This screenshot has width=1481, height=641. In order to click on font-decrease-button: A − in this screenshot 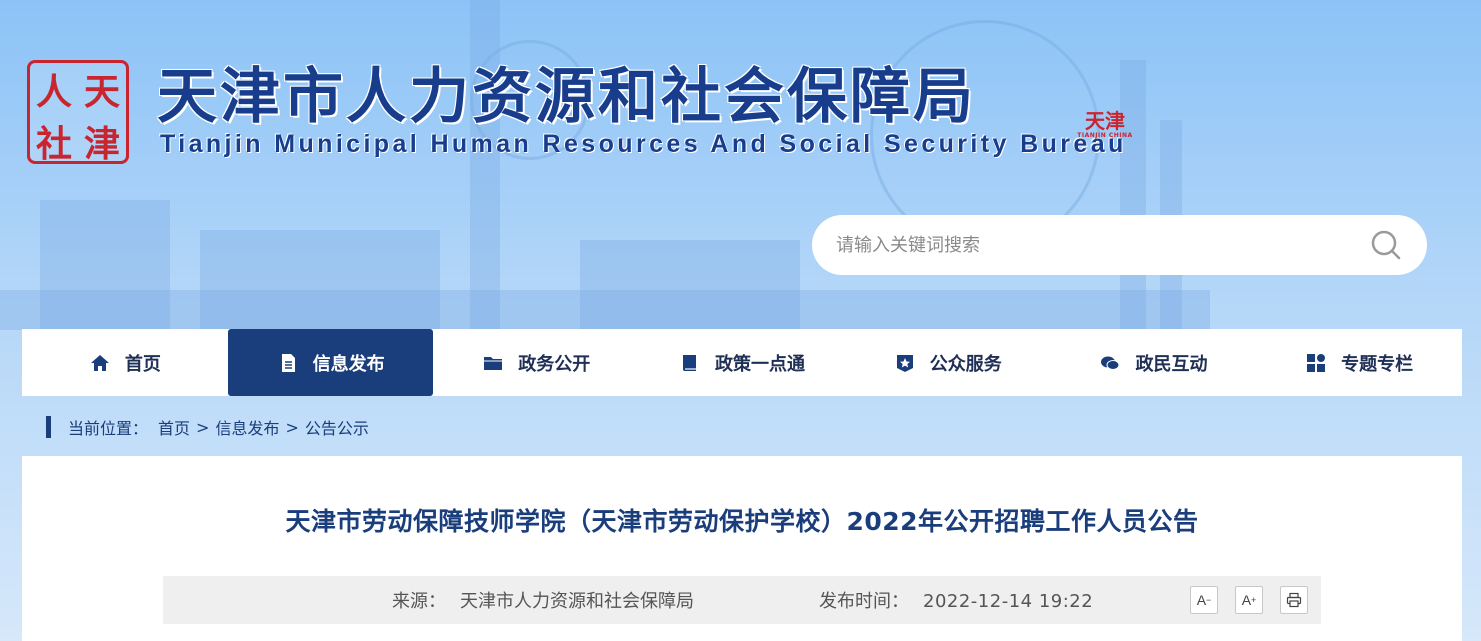, I will do `click(1204, 600)`.